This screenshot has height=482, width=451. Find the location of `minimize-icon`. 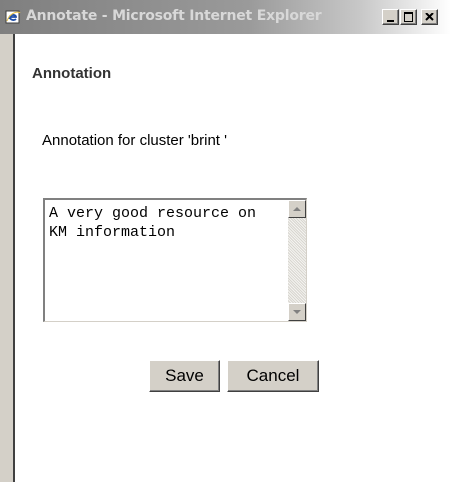

minimize-icon is located at coordinates (390, 17).